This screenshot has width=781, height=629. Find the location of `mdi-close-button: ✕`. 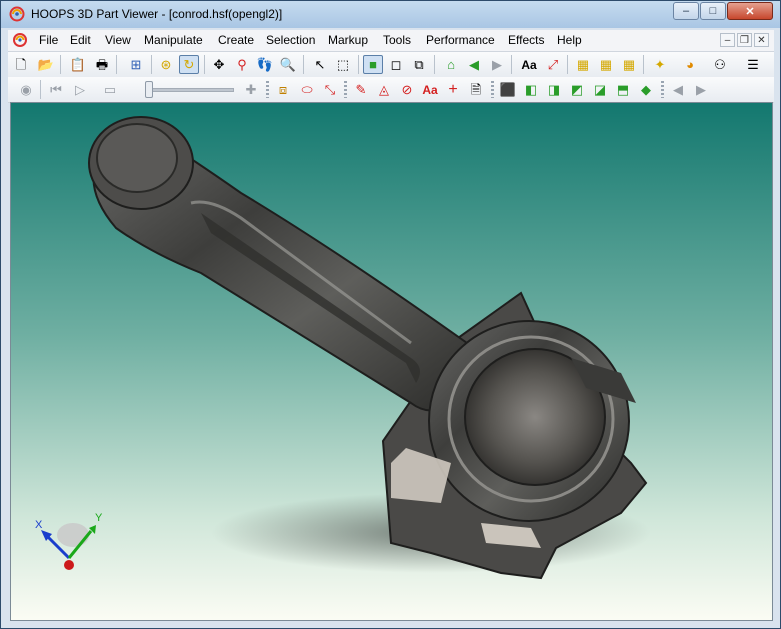

mdi-close-button: ✕ is located at coordinates (761, 40).